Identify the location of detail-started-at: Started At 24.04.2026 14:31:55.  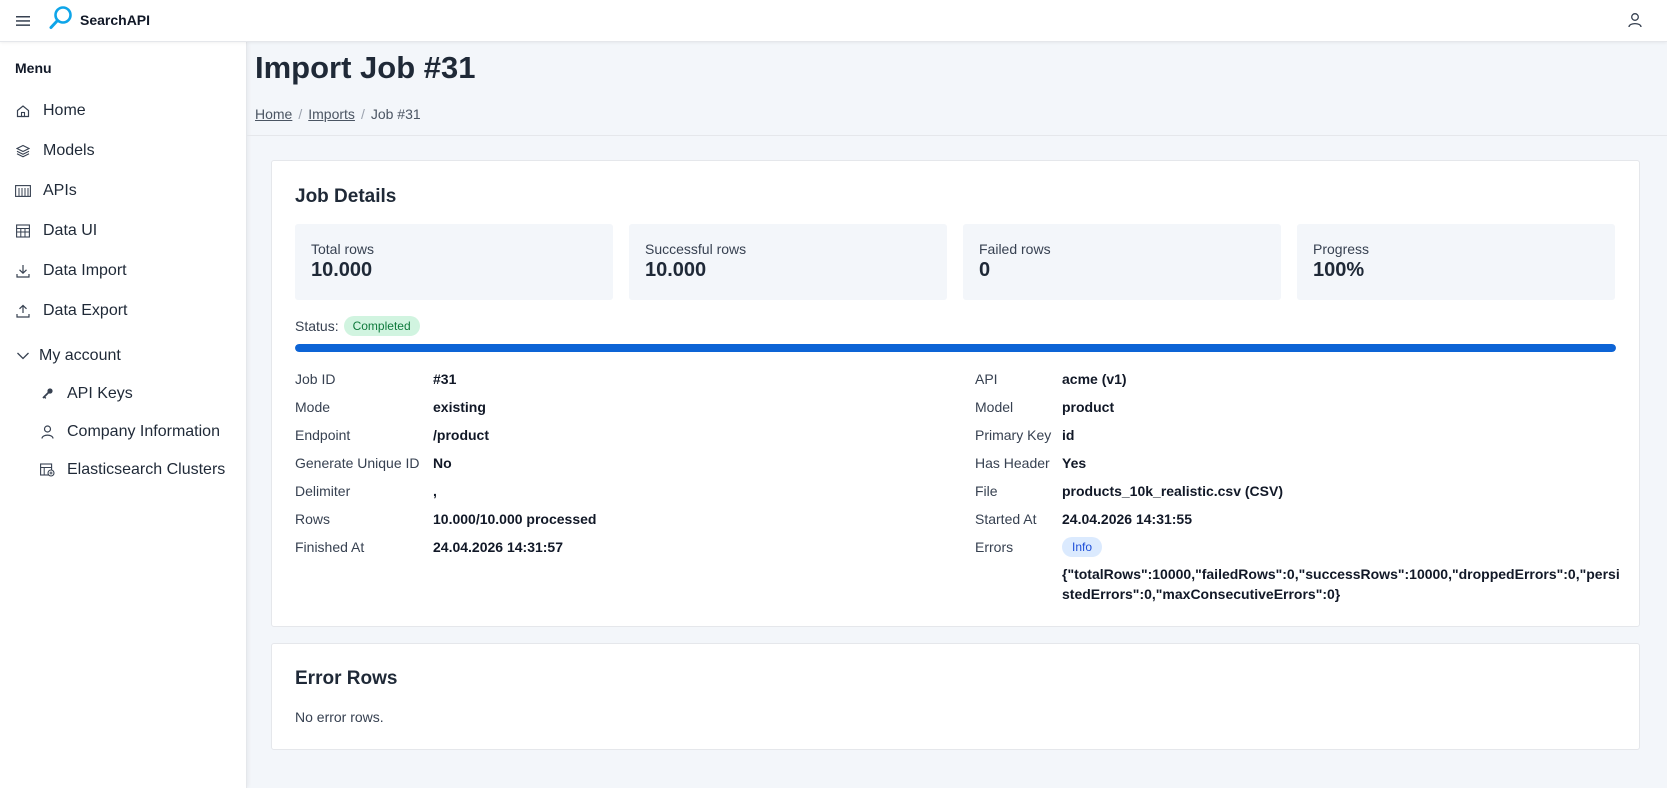
(1295, 519).